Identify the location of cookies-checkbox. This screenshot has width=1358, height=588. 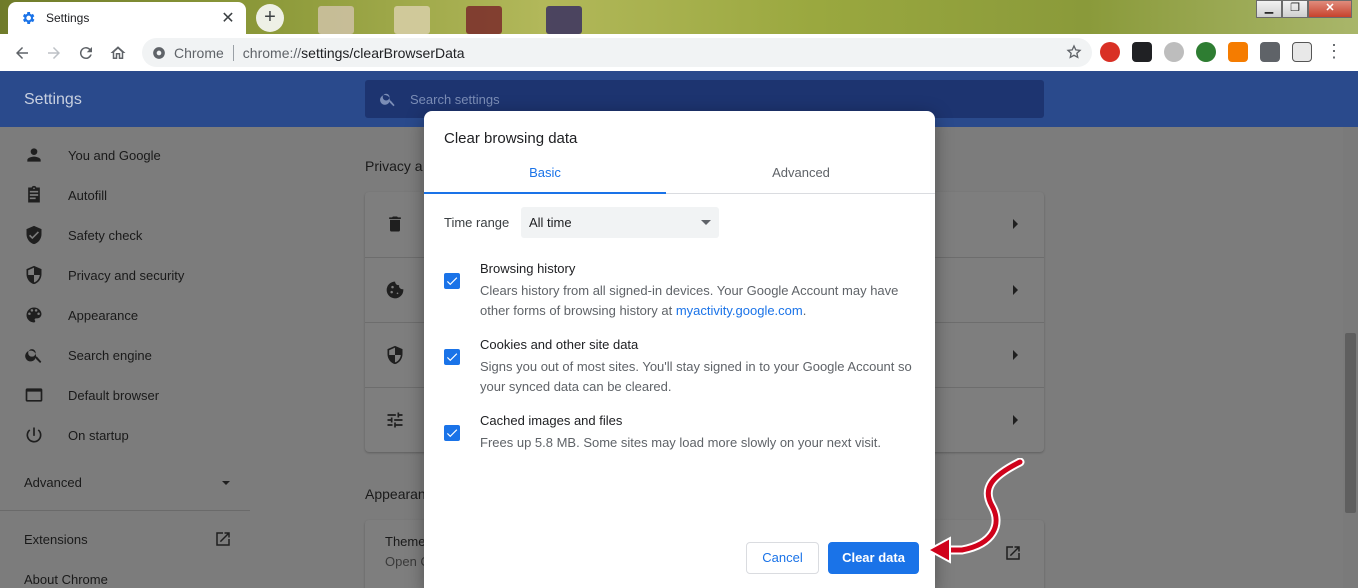
(452, 357).